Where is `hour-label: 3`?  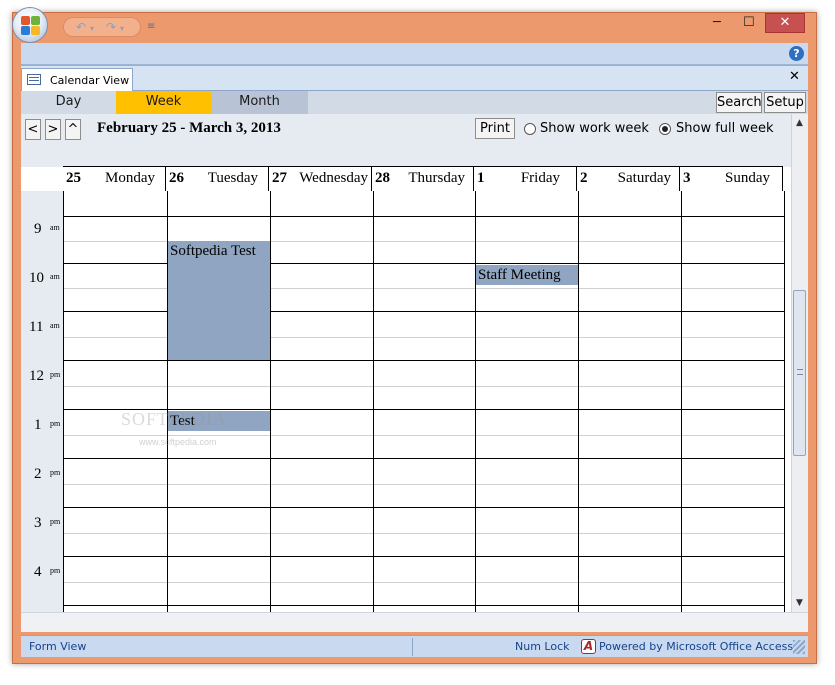 hour-label: 3 is located at coordinates (38, 523).